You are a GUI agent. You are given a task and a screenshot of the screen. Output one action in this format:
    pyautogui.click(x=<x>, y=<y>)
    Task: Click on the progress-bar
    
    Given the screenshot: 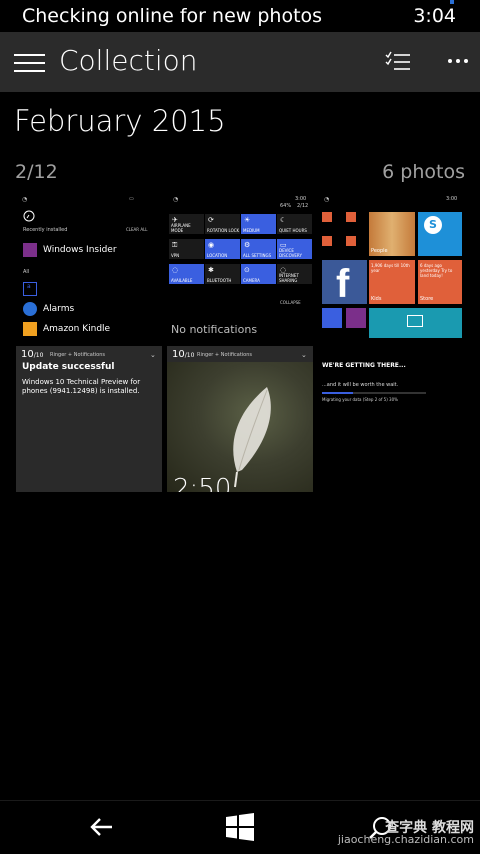 What is the action you would take?
    pyautogui.click(x=374, y=393)
    